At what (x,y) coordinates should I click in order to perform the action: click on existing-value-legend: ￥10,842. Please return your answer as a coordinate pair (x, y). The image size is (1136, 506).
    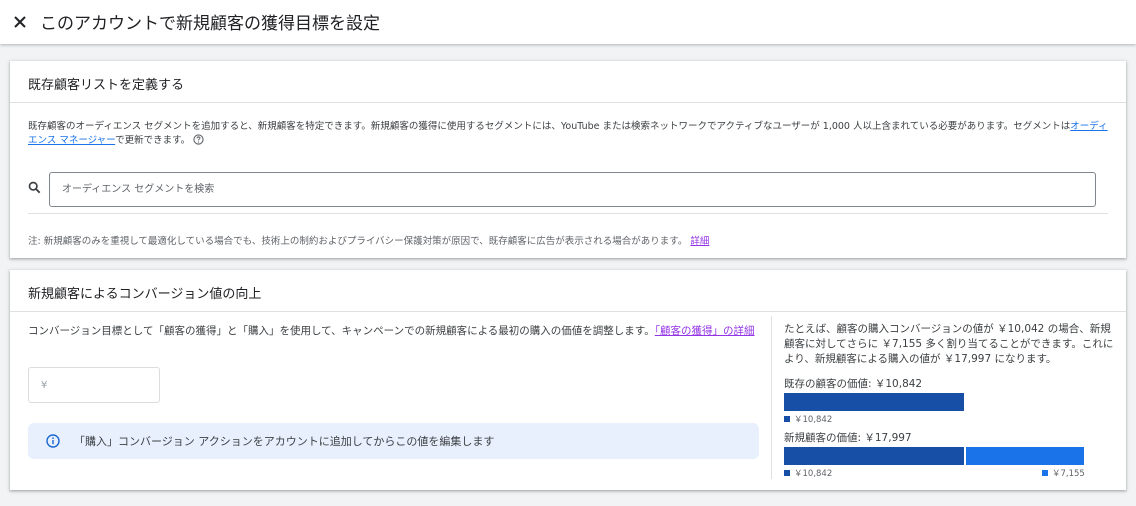
    Looking at the image, I should click on (808, 419).